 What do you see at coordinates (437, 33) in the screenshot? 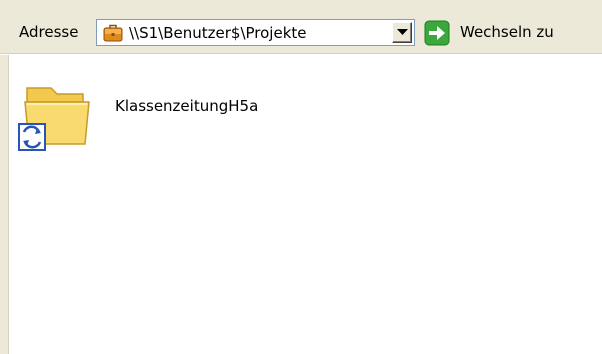
I see `green-arrow-right-icon` at bounding box center [437, 33].